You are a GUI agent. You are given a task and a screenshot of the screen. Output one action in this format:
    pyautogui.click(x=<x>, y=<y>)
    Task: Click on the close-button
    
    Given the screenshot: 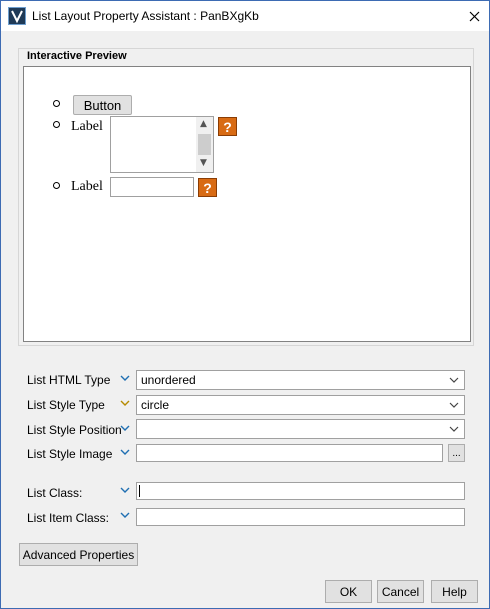 What is the action you would take?
    pyautogui.click(x=474, y=16)
    